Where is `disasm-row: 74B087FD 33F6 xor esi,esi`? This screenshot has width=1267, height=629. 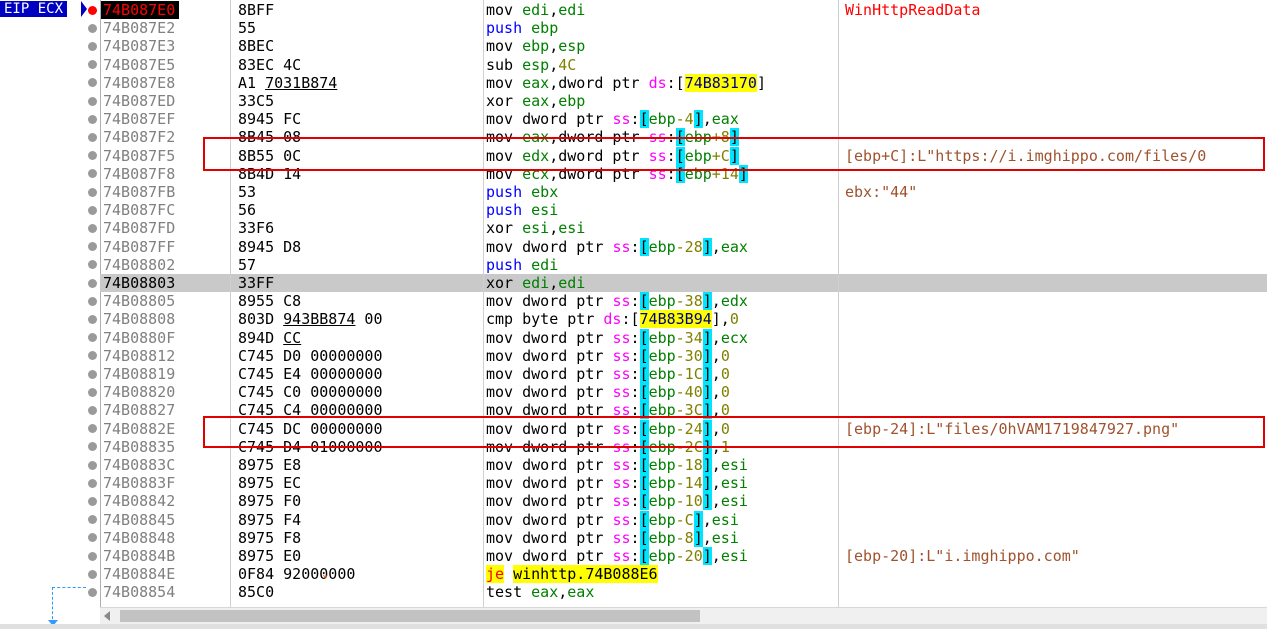
disasm-row: 74B087FD 33F6 xor esi,esi is located at coordinates (683, 228).